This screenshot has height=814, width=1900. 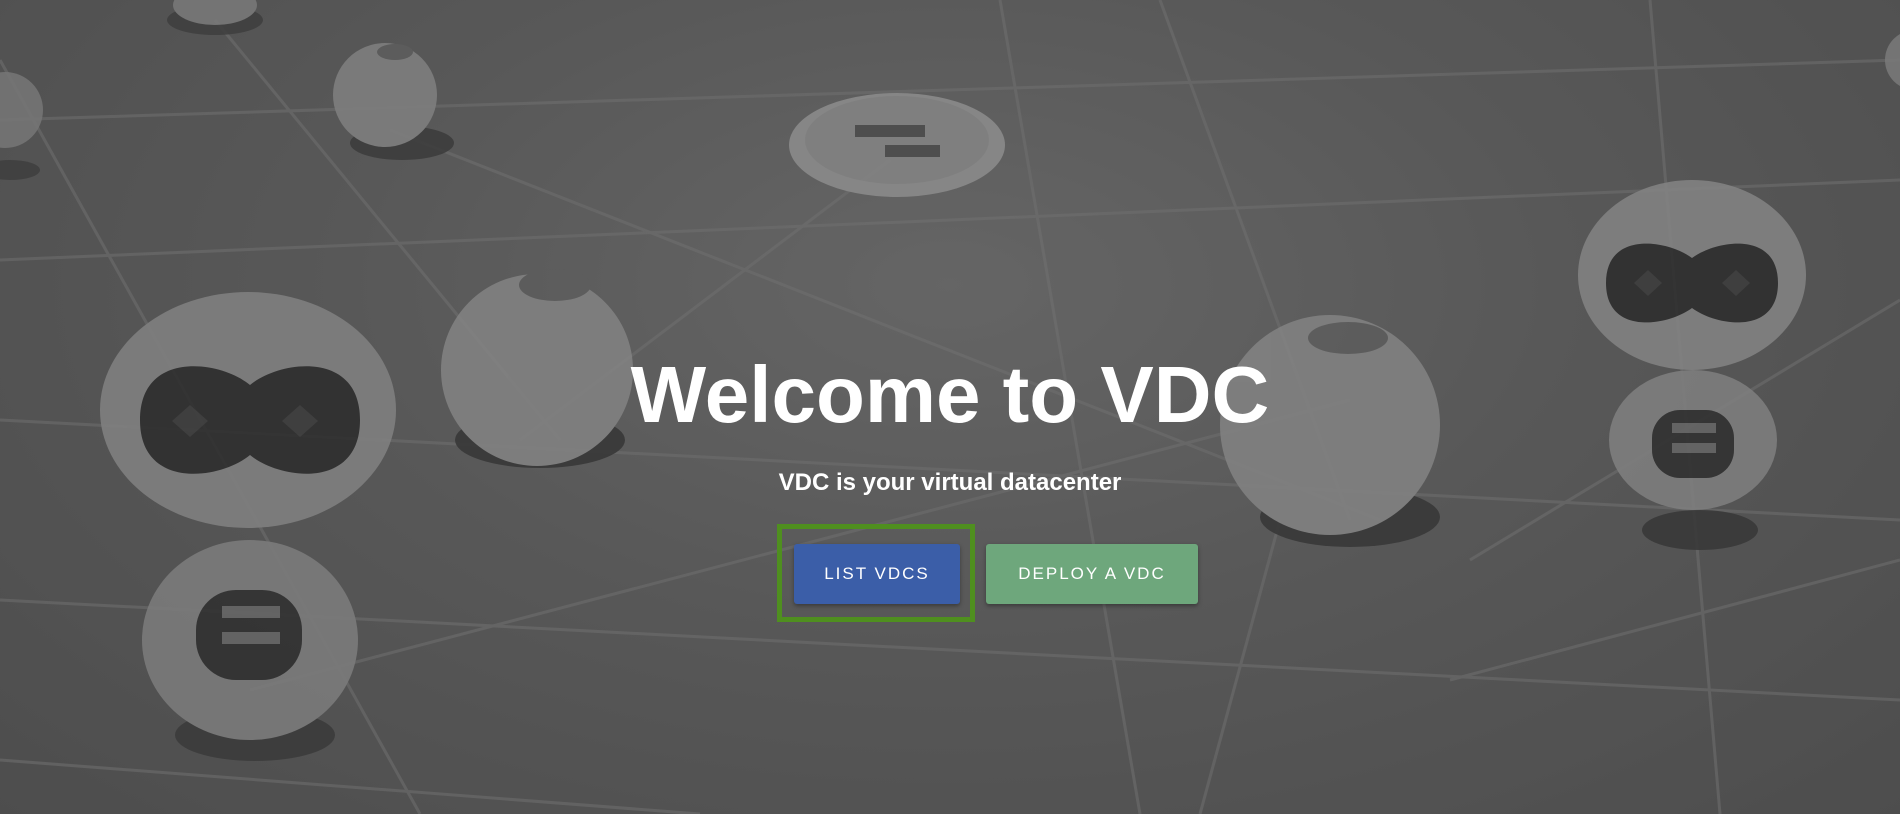 What do you see at coordinates (950, 394) in the screenshot?
I see `page-title: Welcome to VDC` at bounding box center [950, 394].